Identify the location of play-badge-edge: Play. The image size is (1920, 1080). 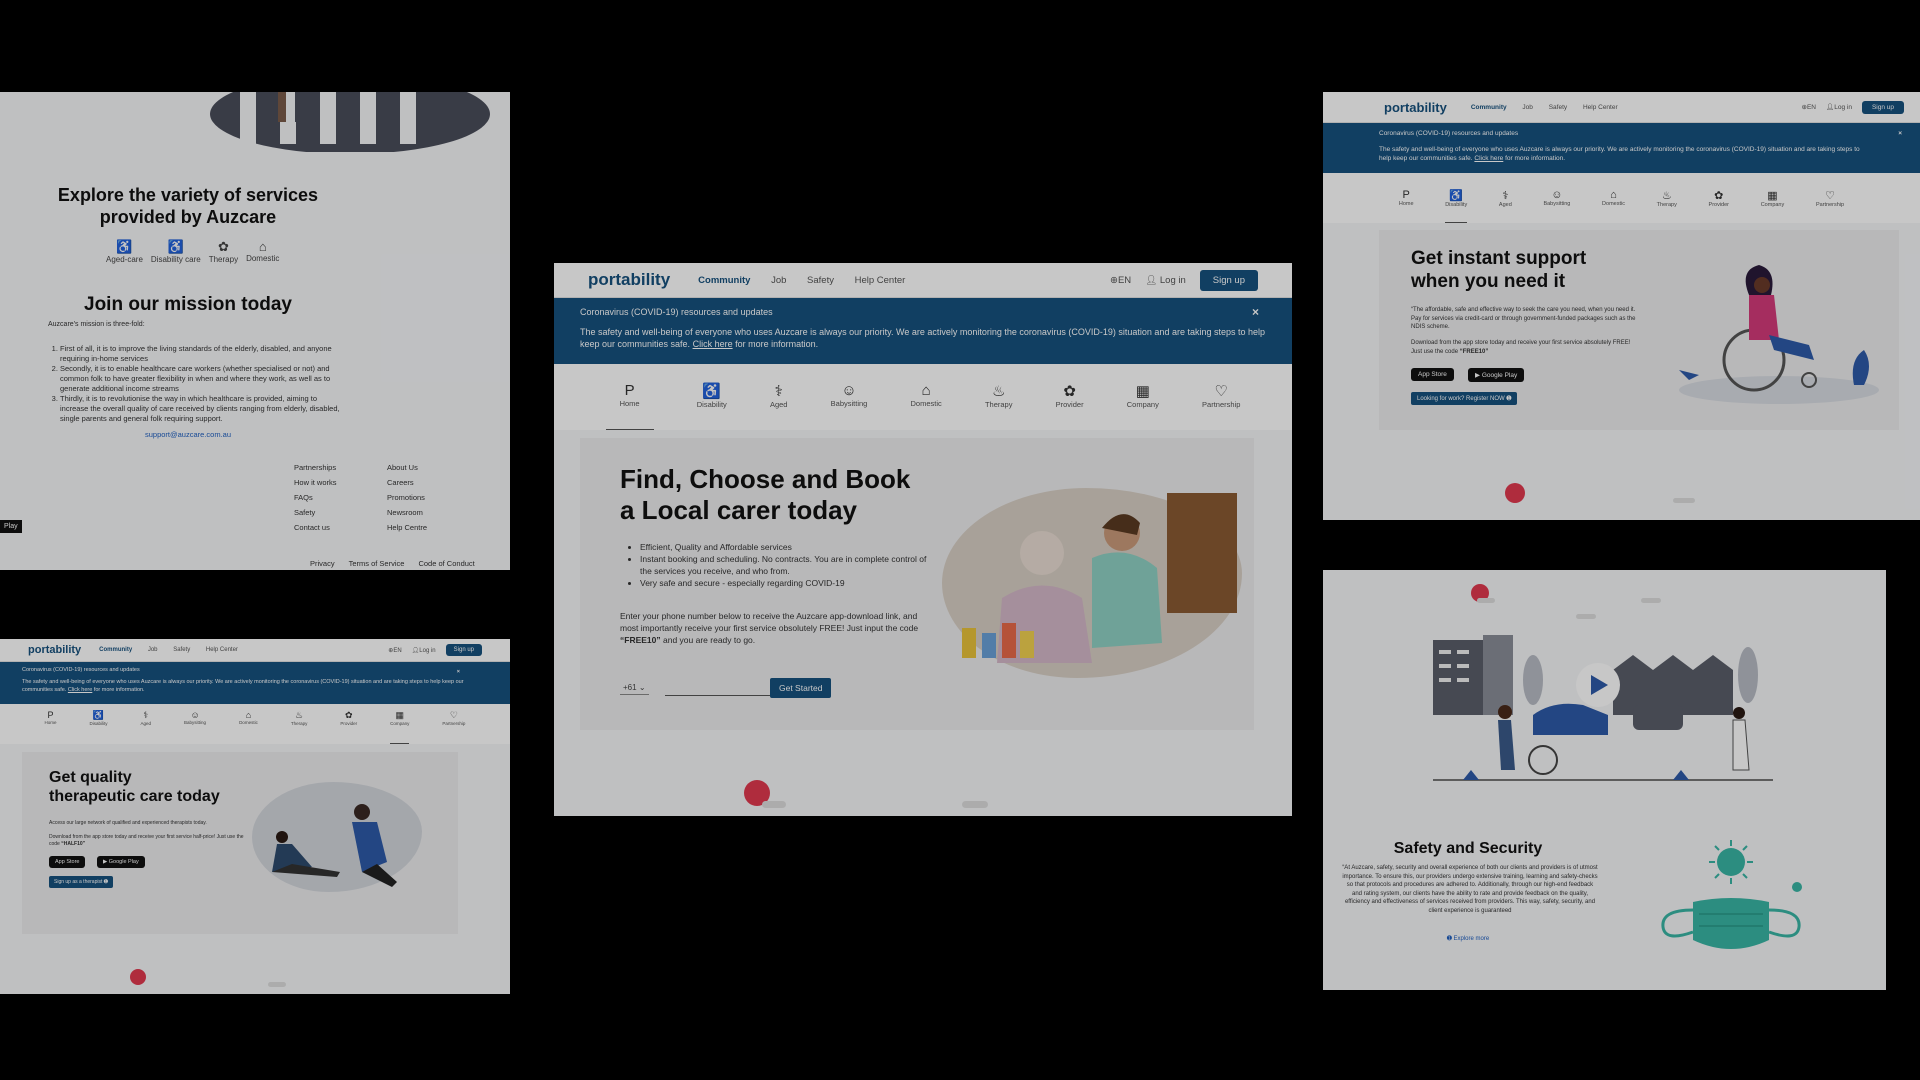
(11, 526).